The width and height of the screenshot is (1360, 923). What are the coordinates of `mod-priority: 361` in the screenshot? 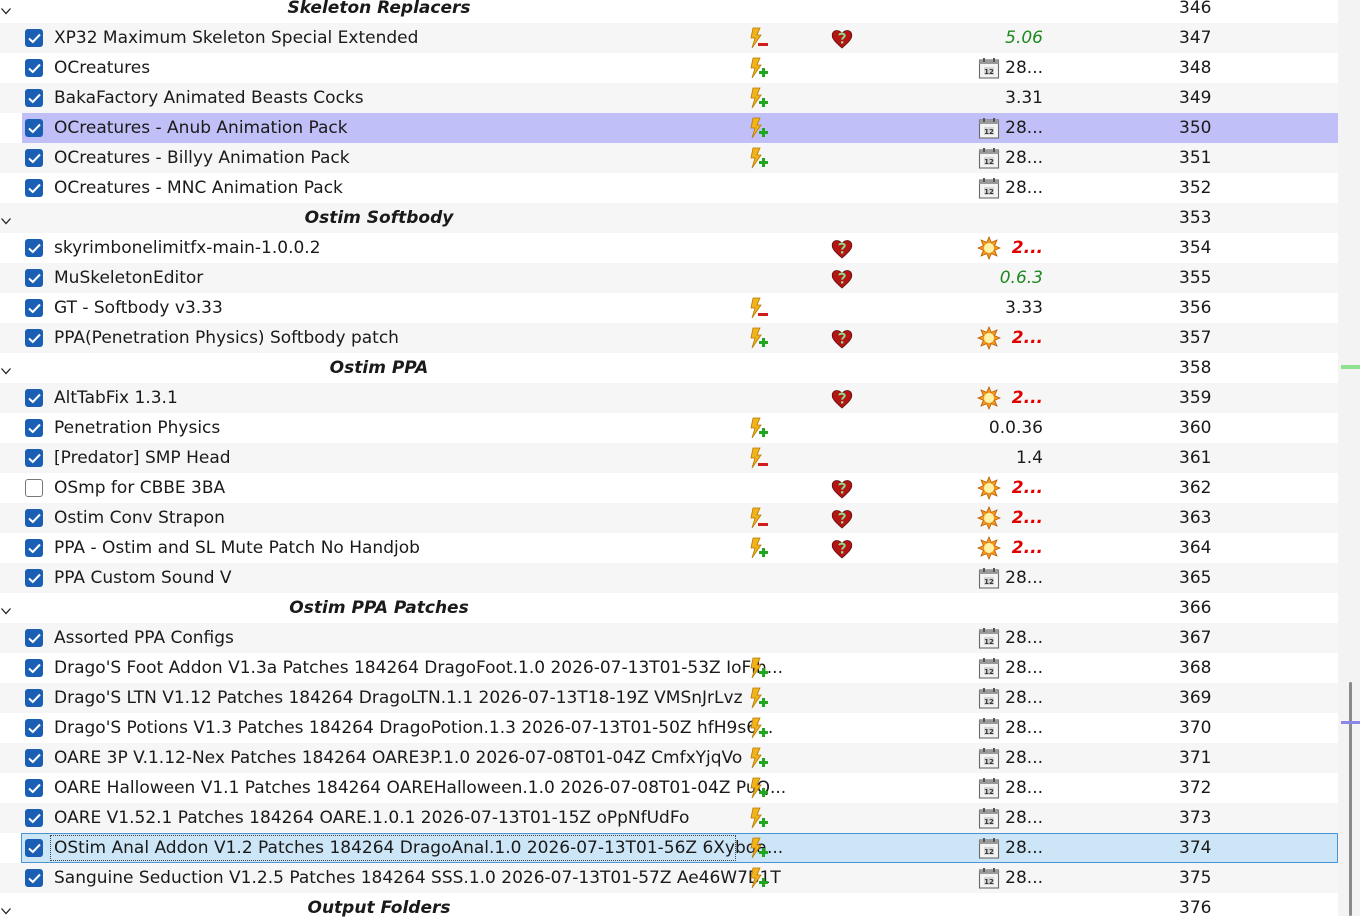 It's located at (1195, 458).